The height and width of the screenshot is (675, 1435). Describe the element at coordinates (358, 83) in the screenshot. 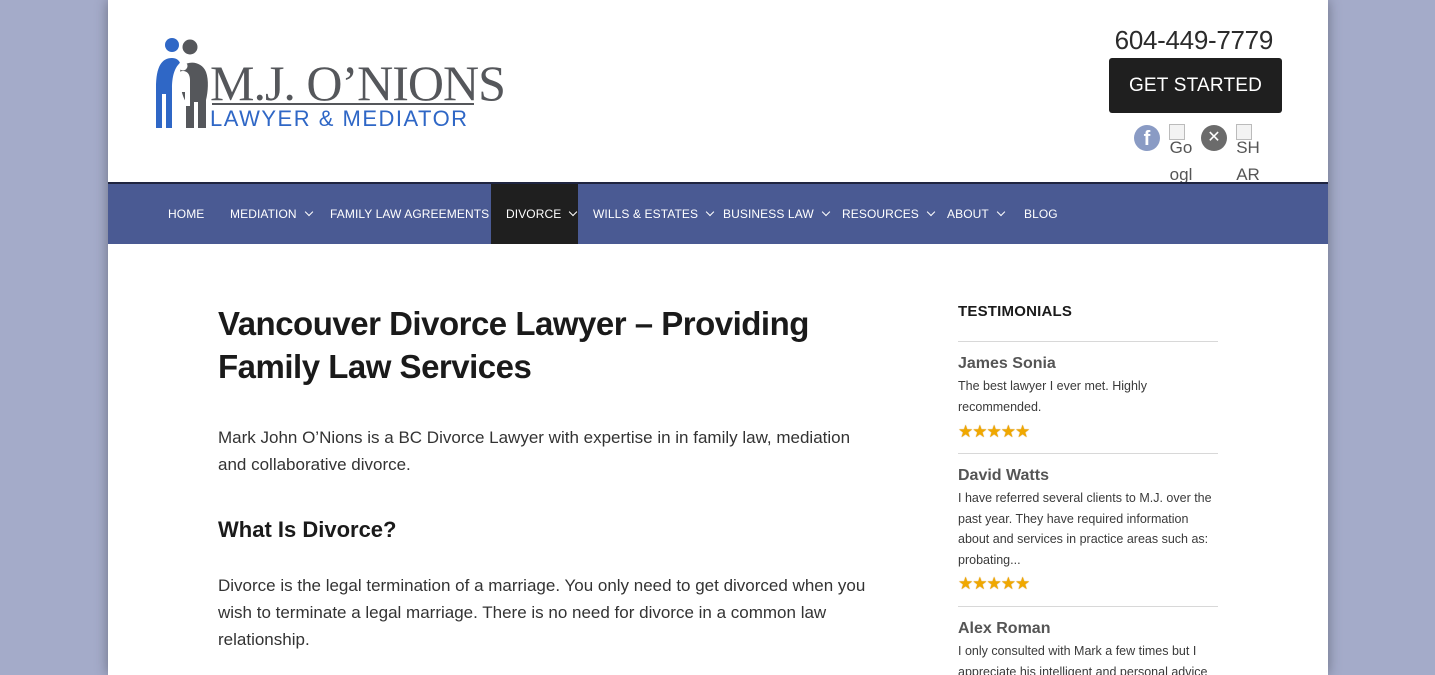

I see `logo-name: M.J. O’NIONS` at that location.